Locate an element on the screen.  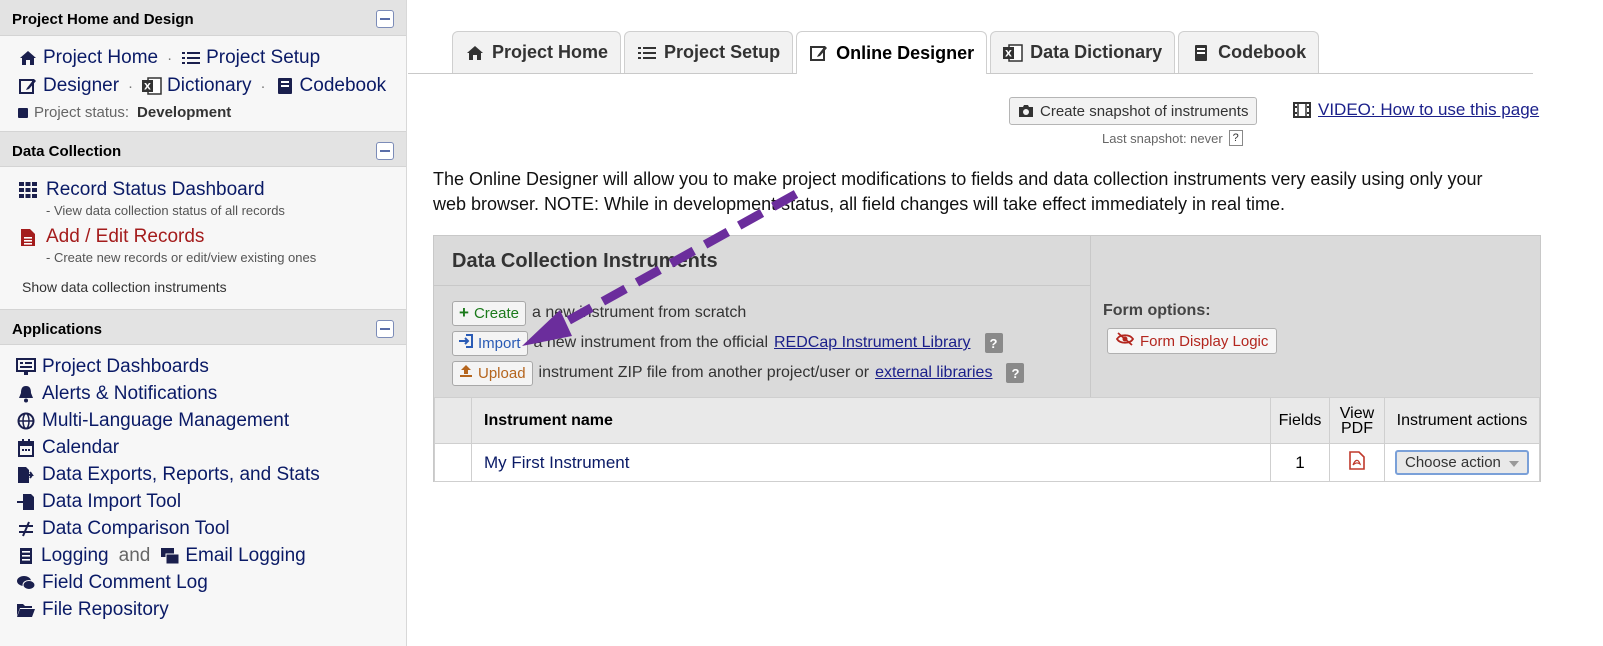
record-status-dashboard-link: Record Status Dashboard is located at coordinates (212, 190).